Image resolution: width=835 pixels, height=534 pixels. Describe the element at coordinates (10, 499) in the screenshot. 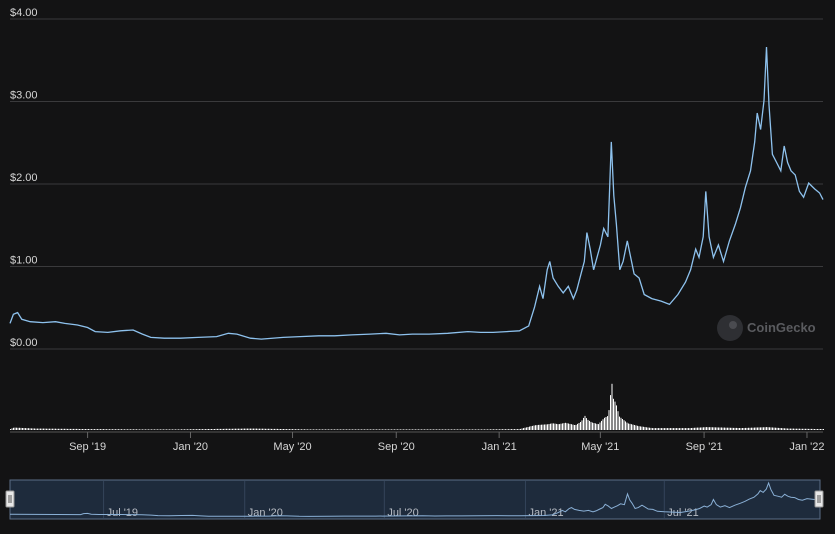

I see `navigator-left-handle` at that location.